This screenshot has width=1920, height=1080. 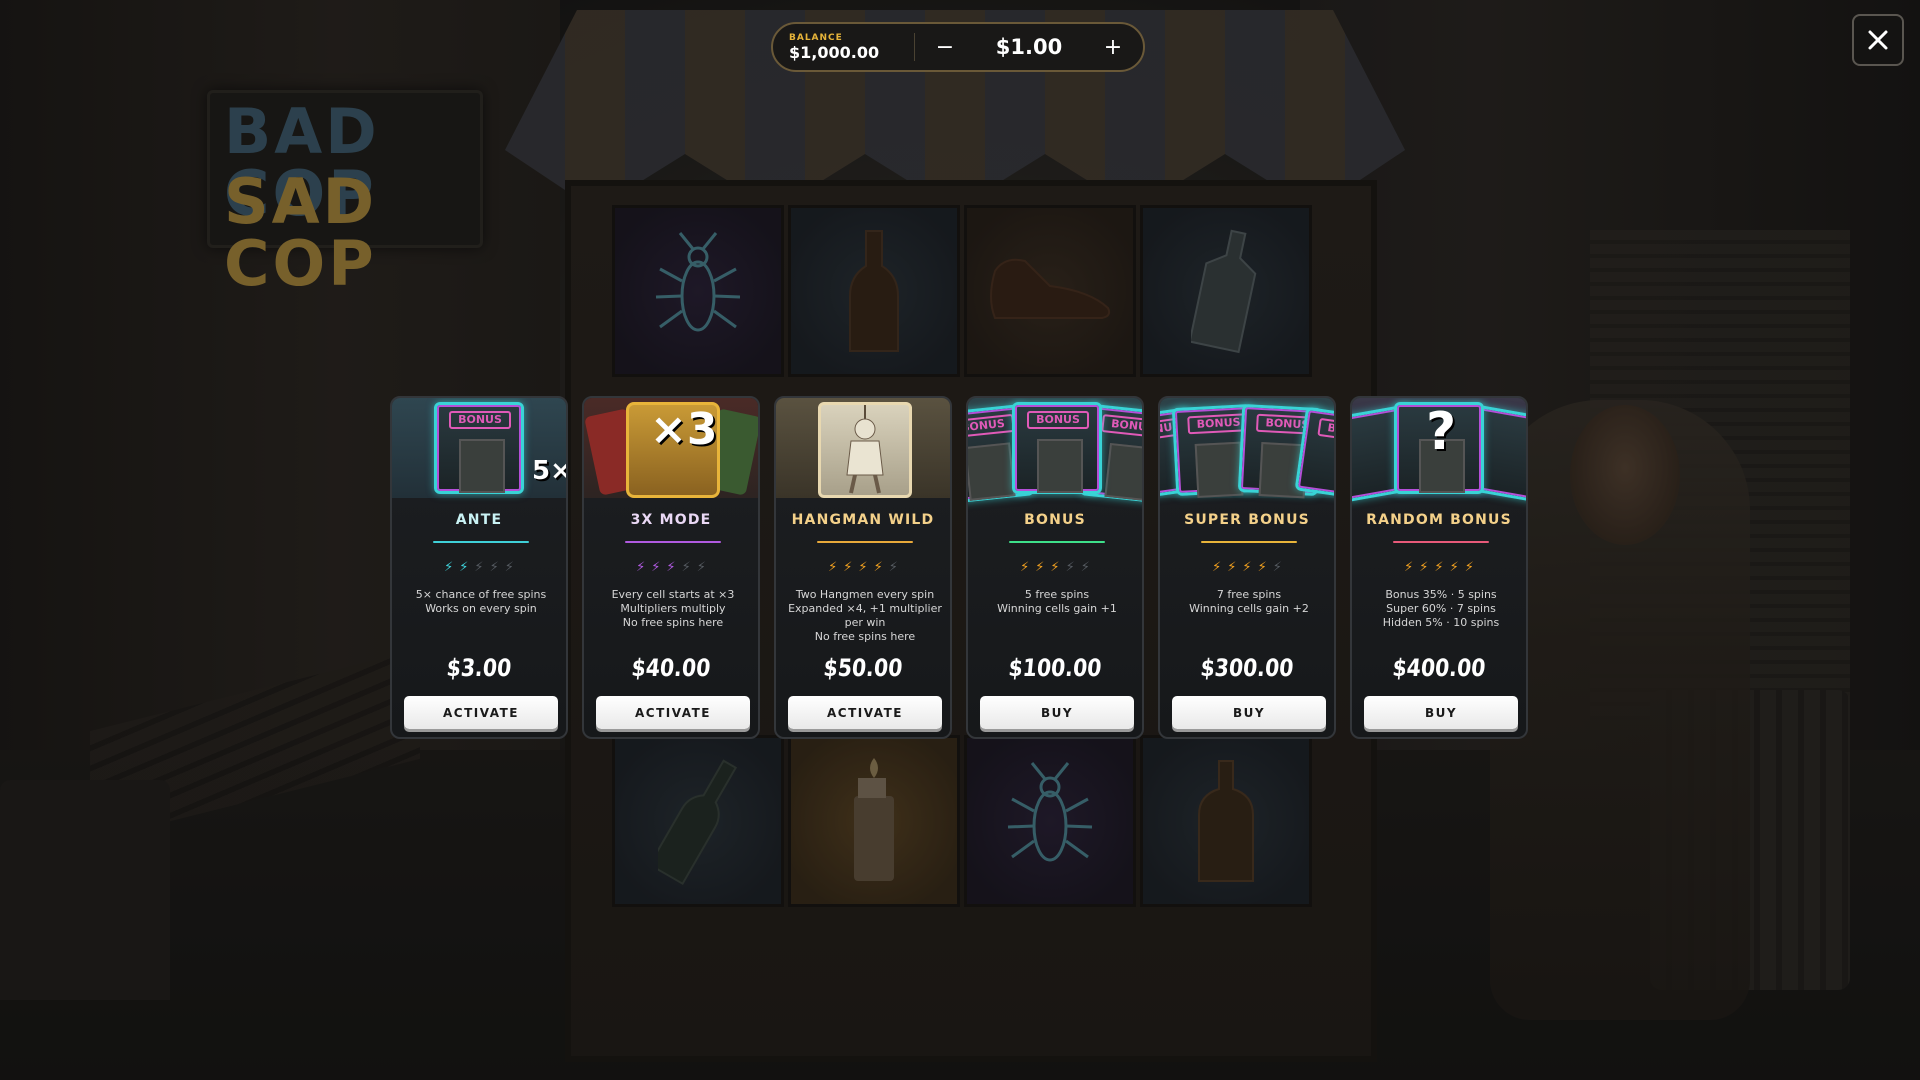 I want to click on card-price: $100.00, so click(x=1055, y=668).